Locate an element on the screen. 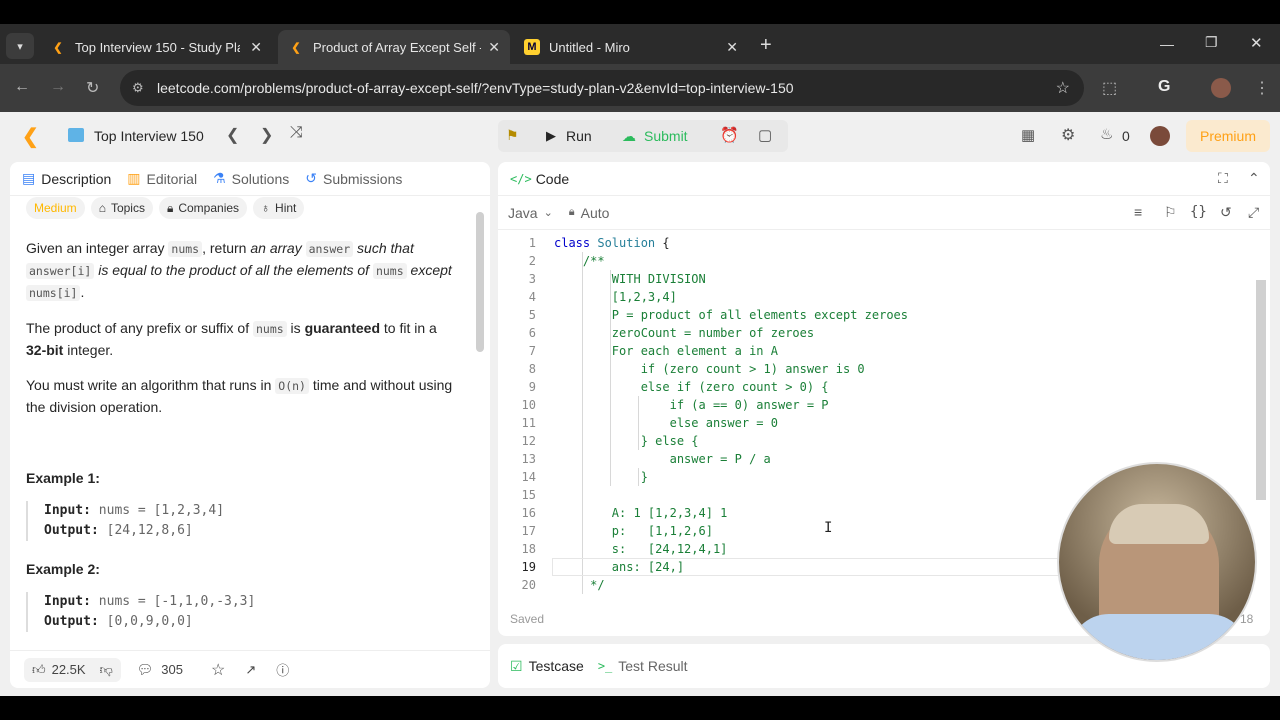  bookmark-icon: ⚐ is located at coordinates (1170, 212).